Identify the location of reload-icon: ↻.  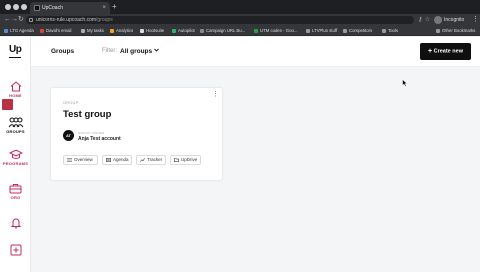
(21, 20).